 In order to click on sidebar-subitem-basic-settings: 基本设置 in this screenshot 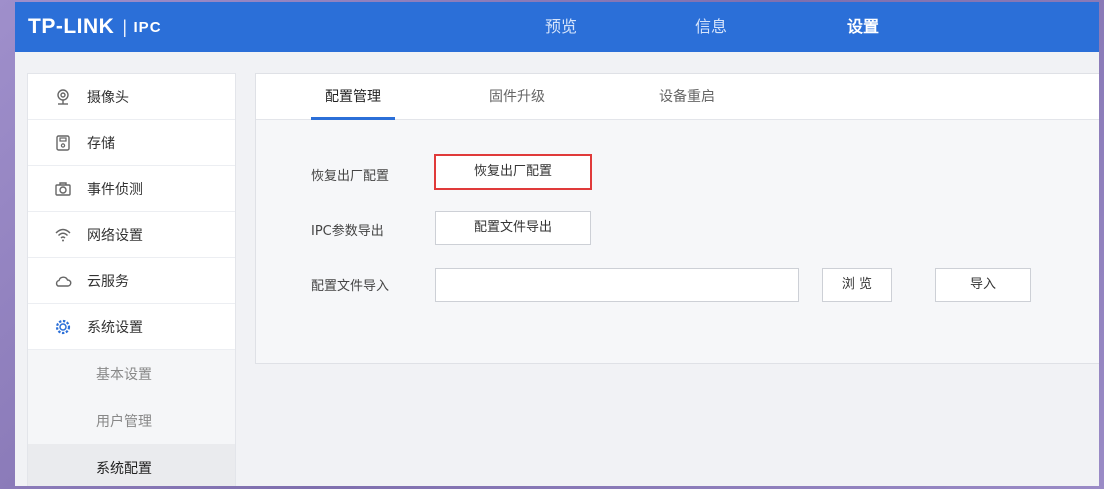, I will do `click(131, 373)`.